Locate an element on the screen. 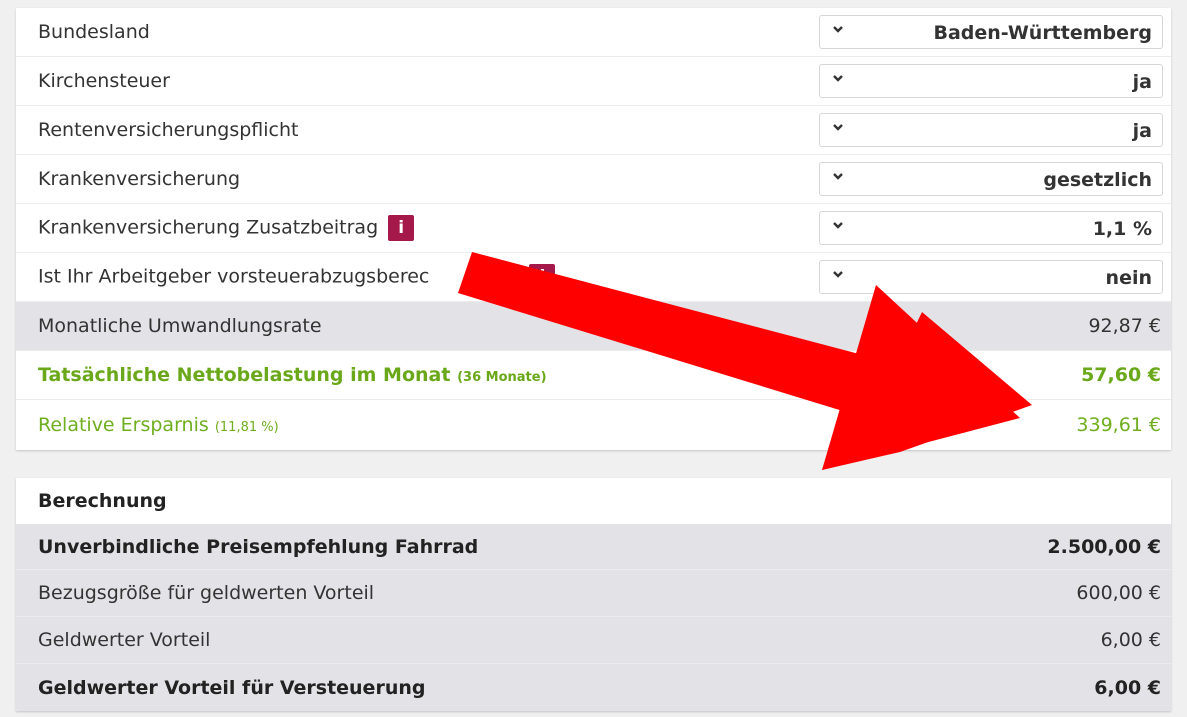  bezugsgroesse-value: 600,00 € is located at coordinates (1118, 593).